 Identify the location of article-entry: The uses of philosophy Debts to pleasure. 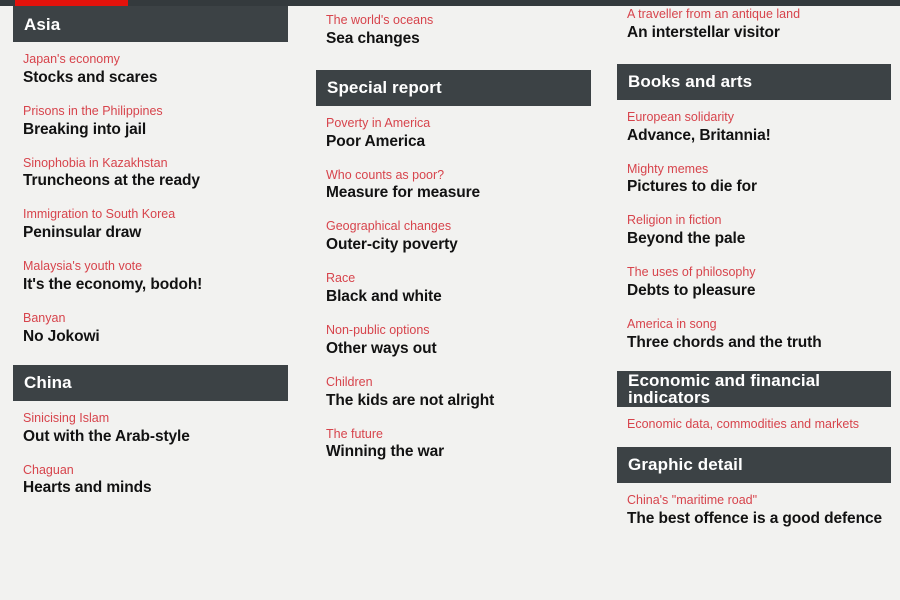
(754, 283).